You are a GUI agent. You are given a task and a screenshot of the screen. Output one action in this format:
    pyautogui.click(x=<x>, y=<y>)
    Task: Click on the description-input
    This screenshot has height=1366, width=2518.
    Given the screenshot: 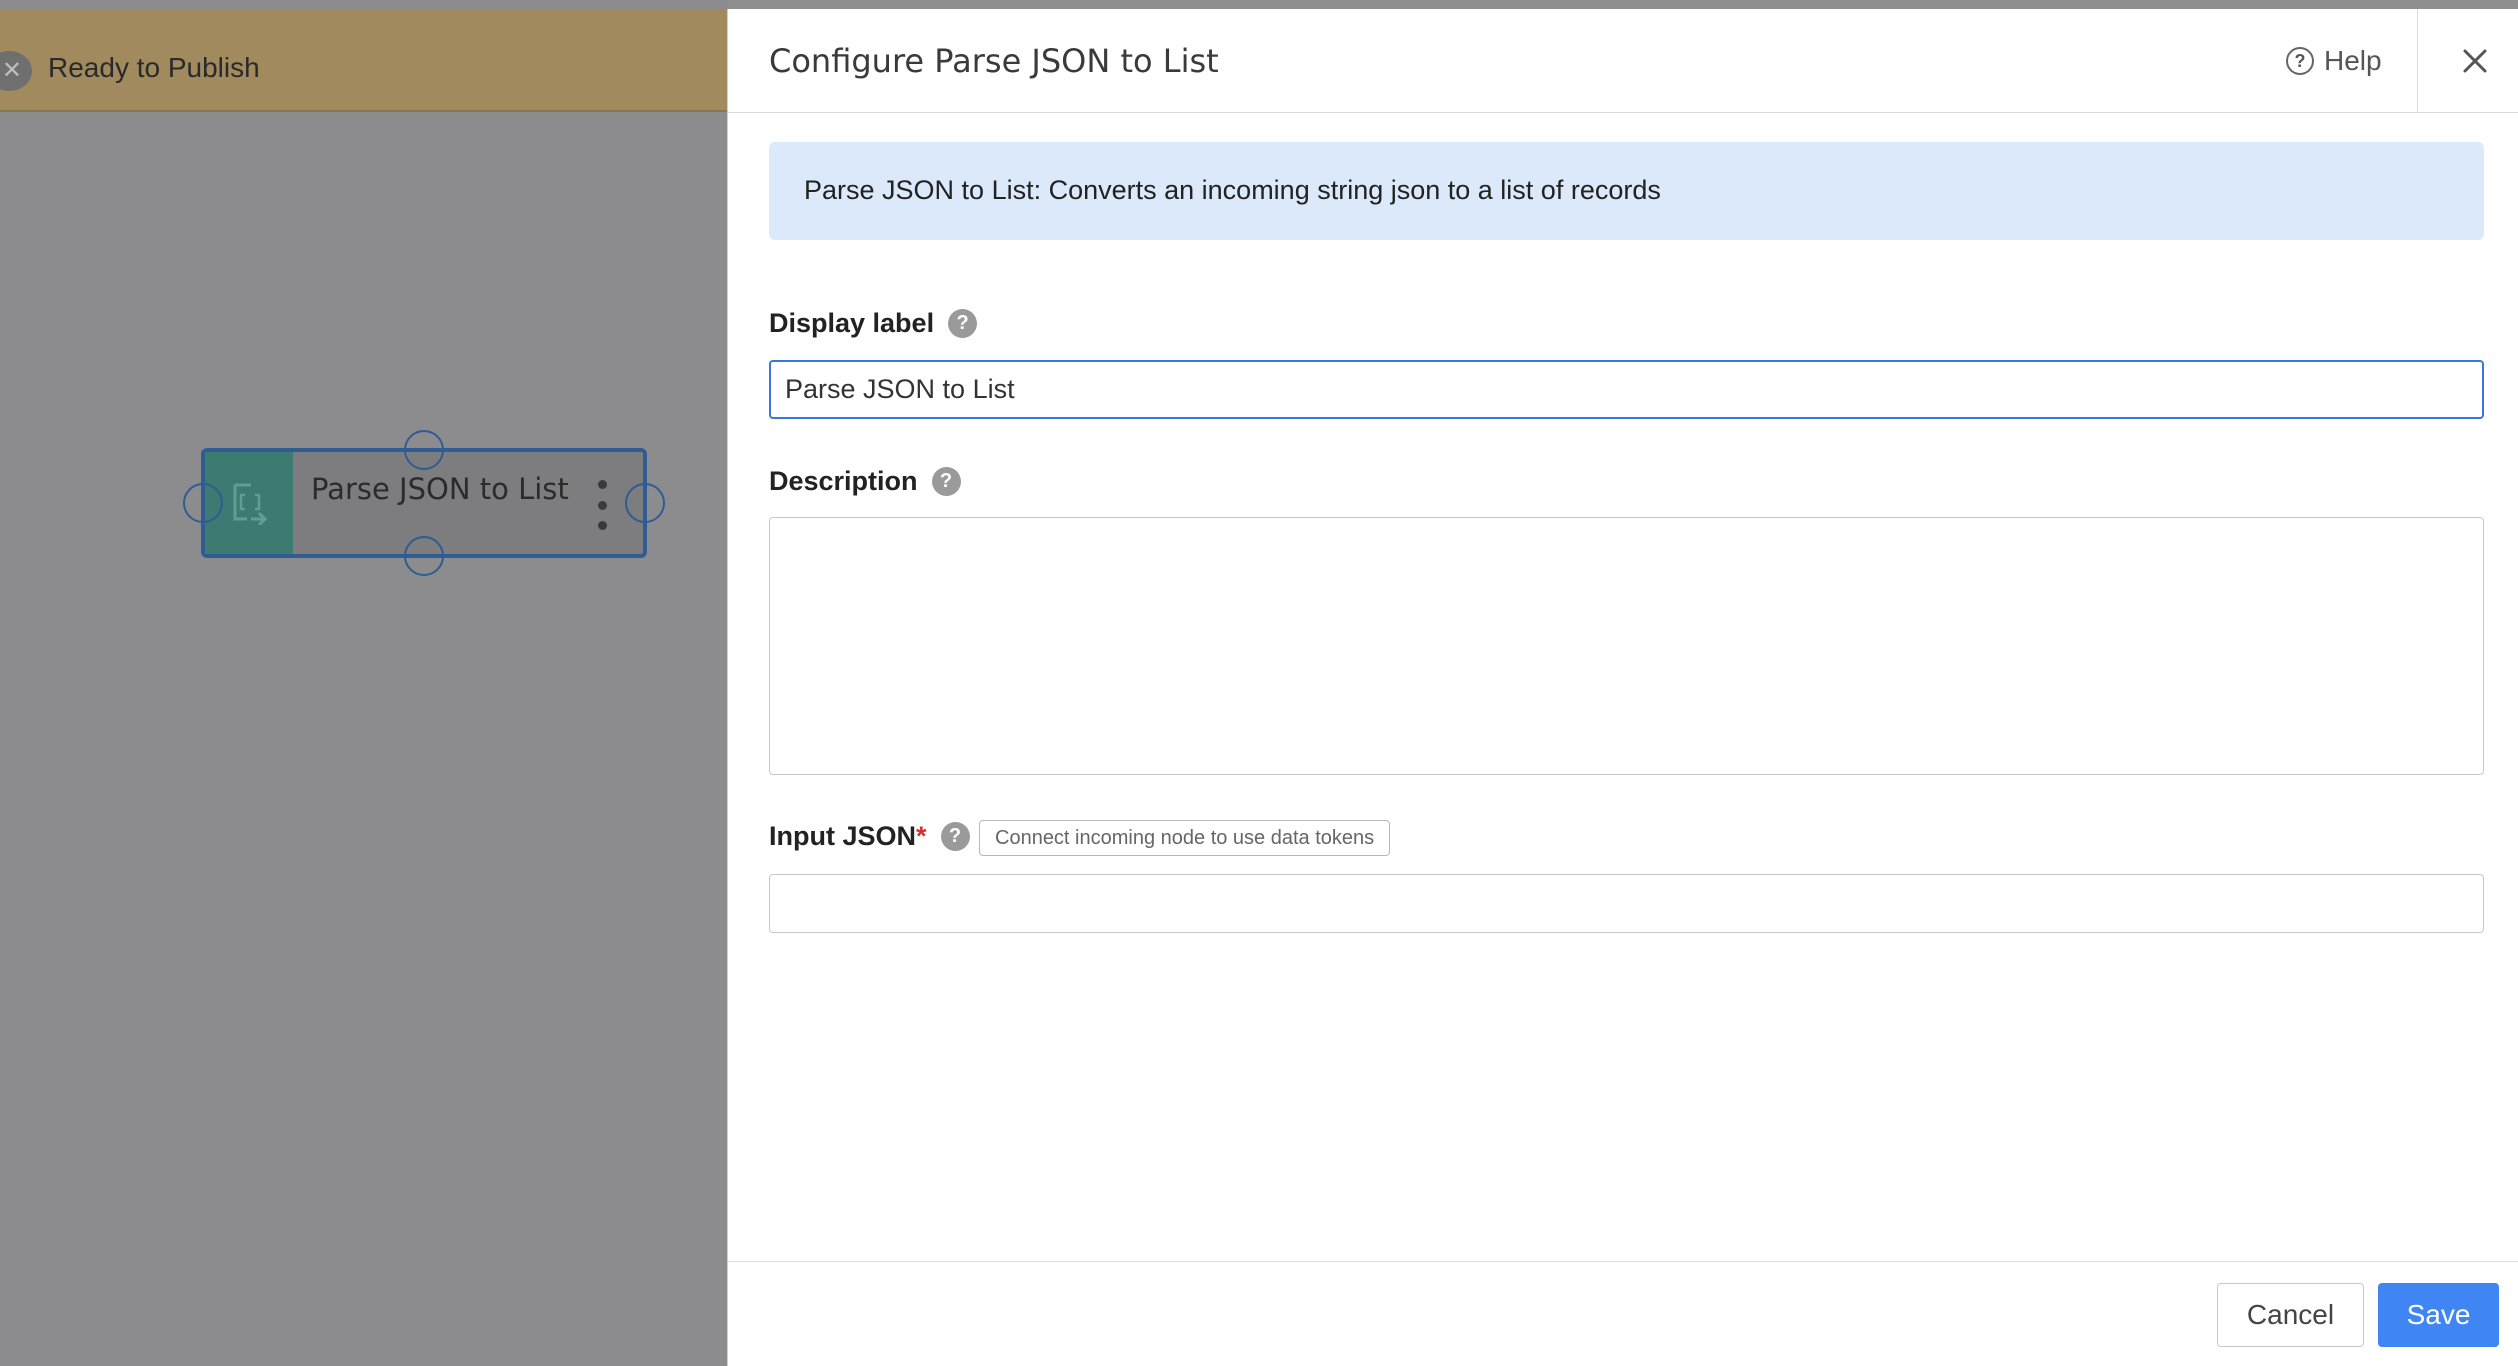 What is the action you would take?
    pyautogui.click(x=1626, y=646)
    